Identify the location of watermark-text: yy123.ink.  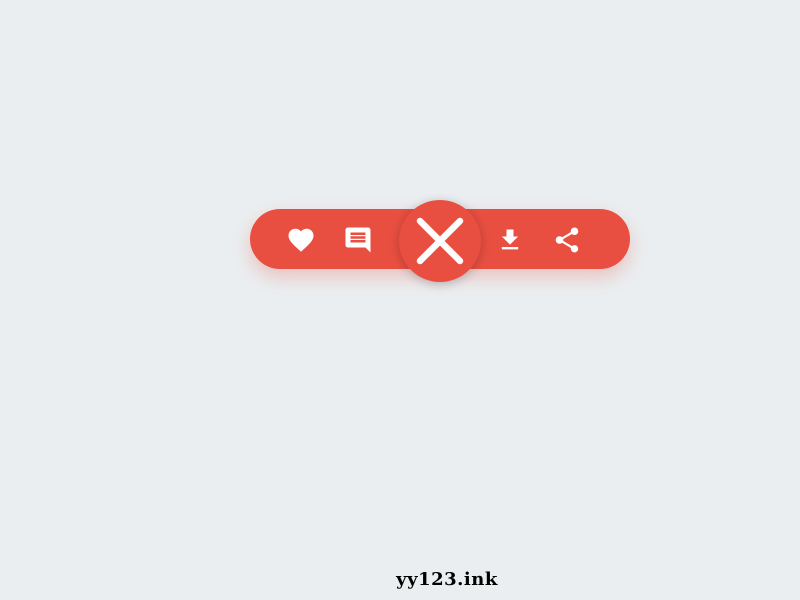
(447, 579).